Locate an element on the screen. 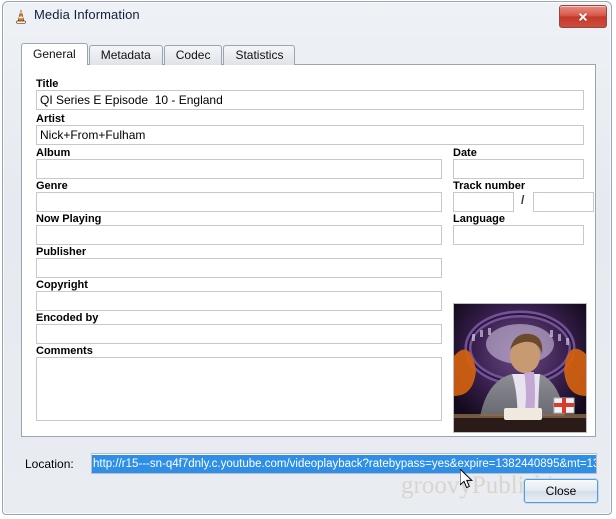  genre-input is located at coordinates (239, 202).